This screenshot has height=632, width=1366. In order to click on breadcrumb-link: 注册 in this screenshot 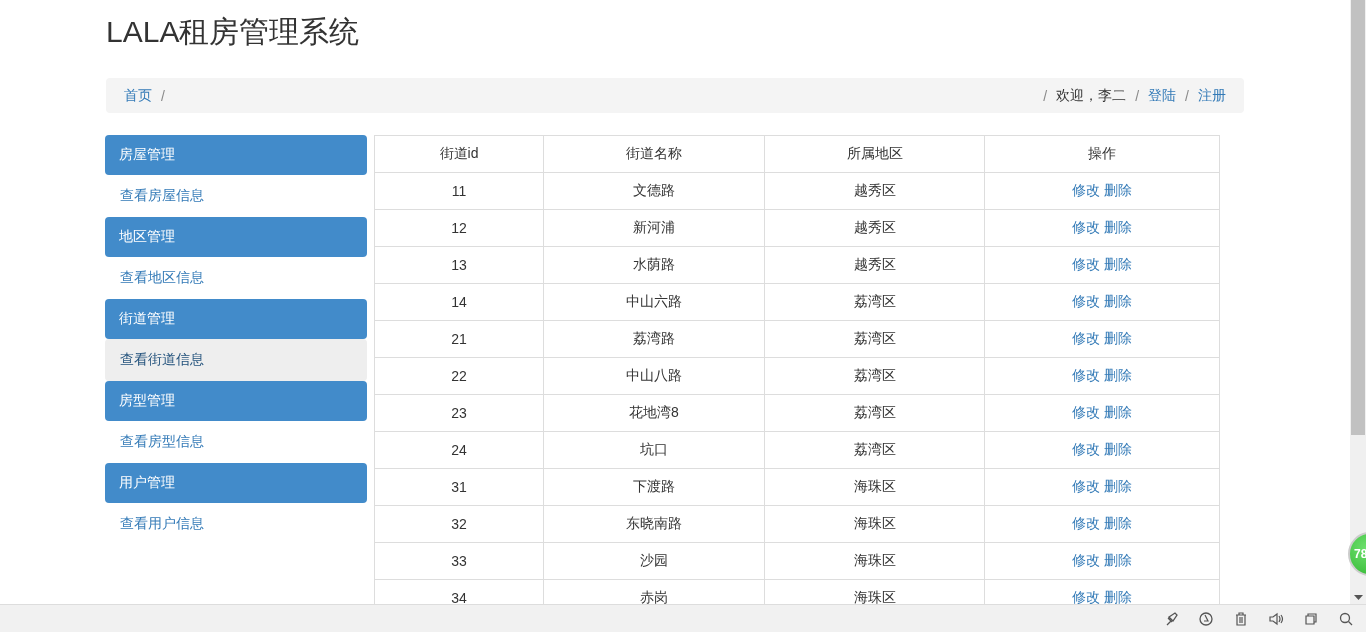, I will do `click(1212, 95)`.